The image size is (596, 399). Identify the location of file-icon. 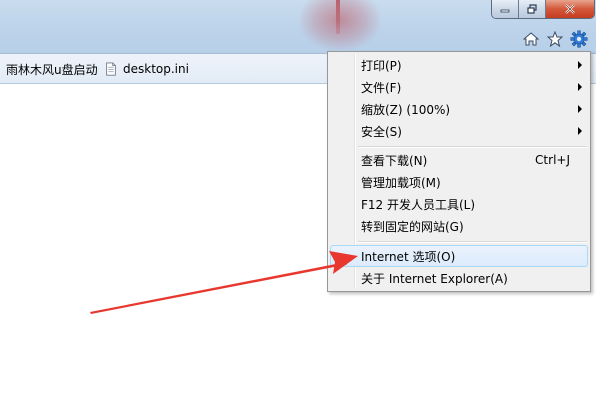
(111, 69).